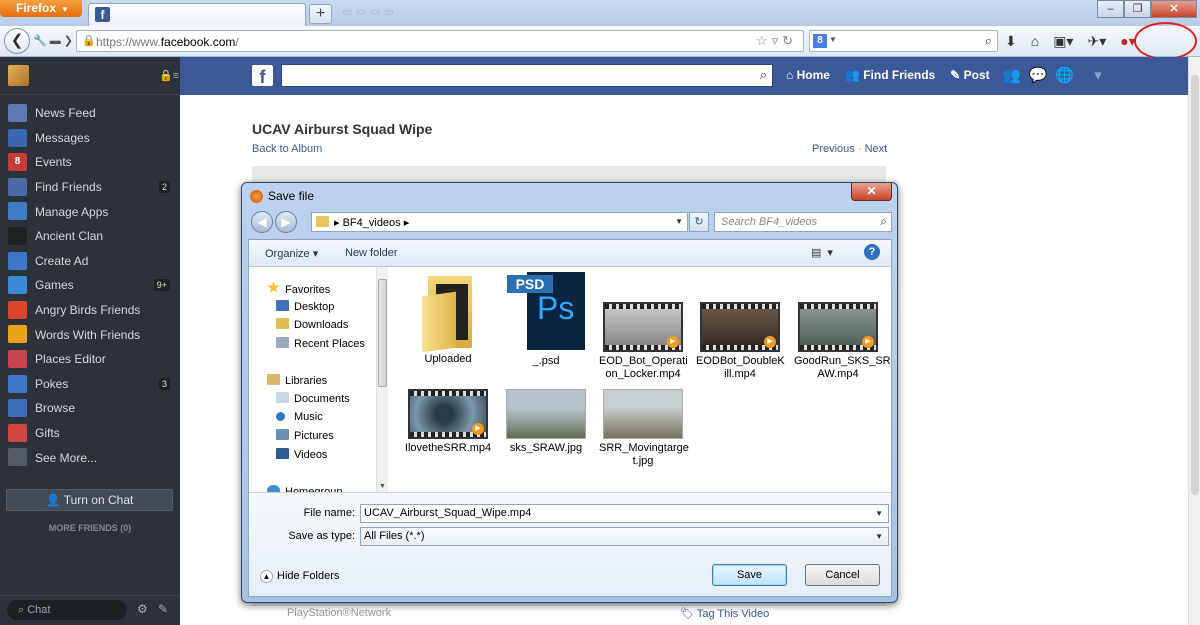 The image size is (1200, 625). Describe the element at coordinates (1063, 41) in the screenshot. I see `bookmarks-icon: ▣▾` at that location.